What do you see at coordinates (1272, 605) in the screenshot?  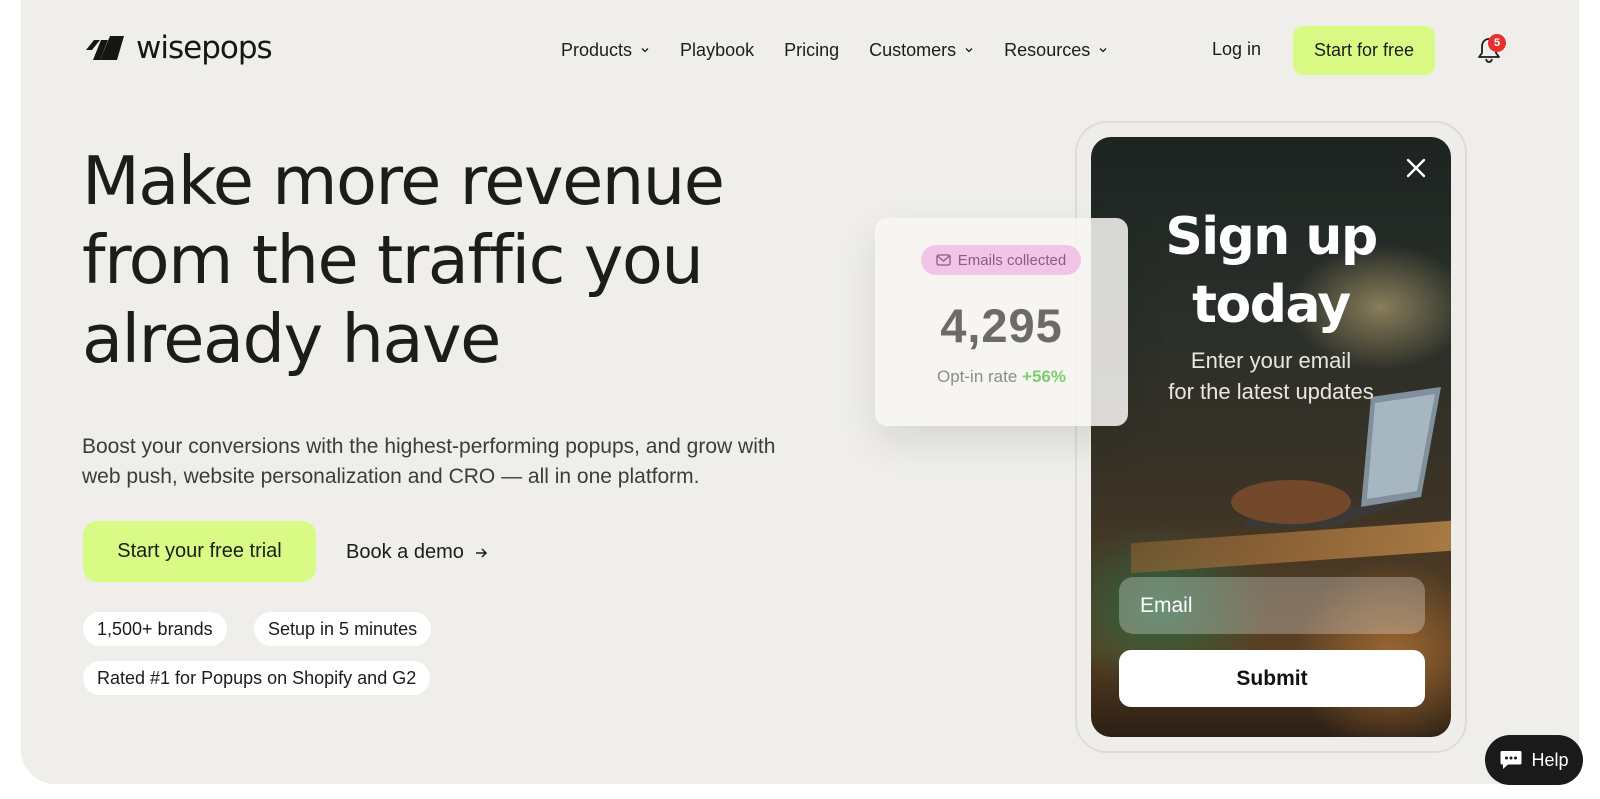 I see `email-input` at bounding box center [1272, 605].